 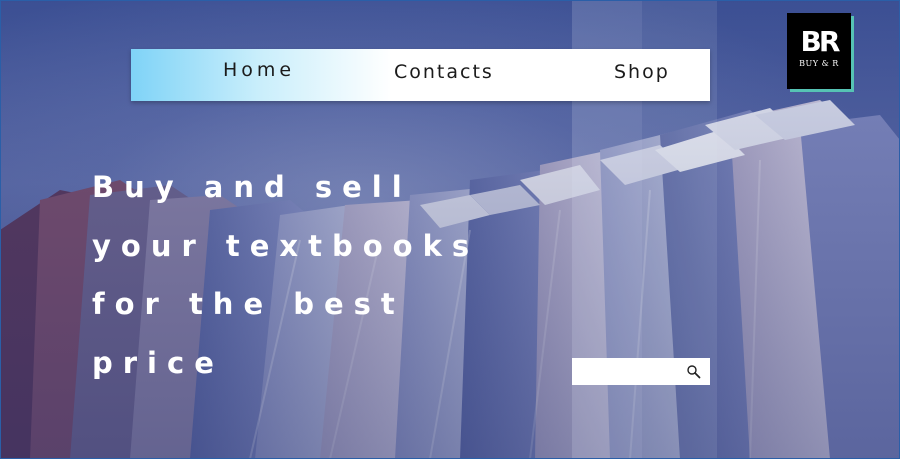 I want to click on logo-text: BUY & R, so click(x=819, y=63).